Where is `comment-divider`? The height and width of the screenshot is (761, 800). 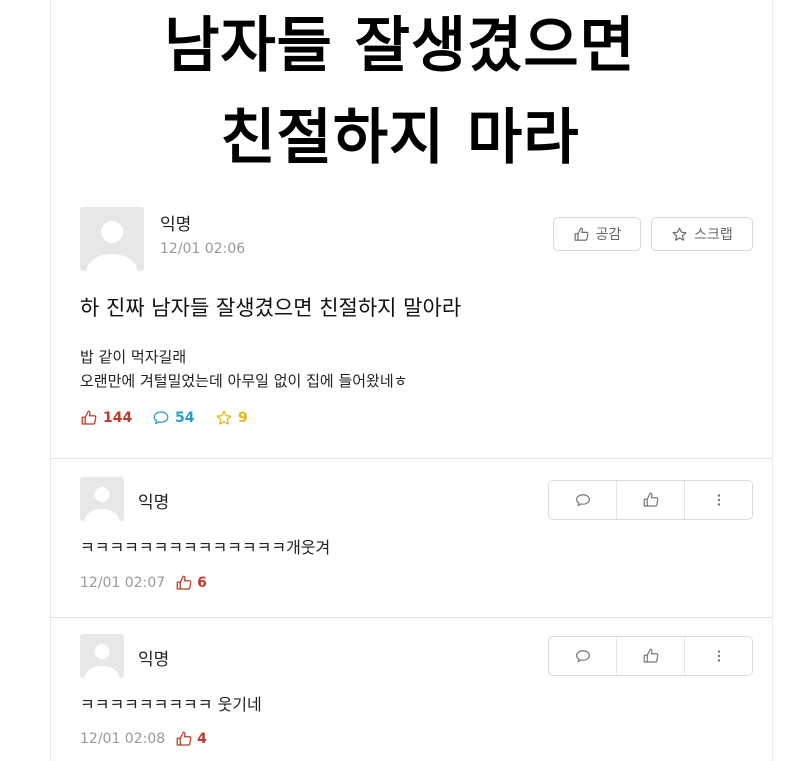 comment-divider is located at coordinates (411, 617).